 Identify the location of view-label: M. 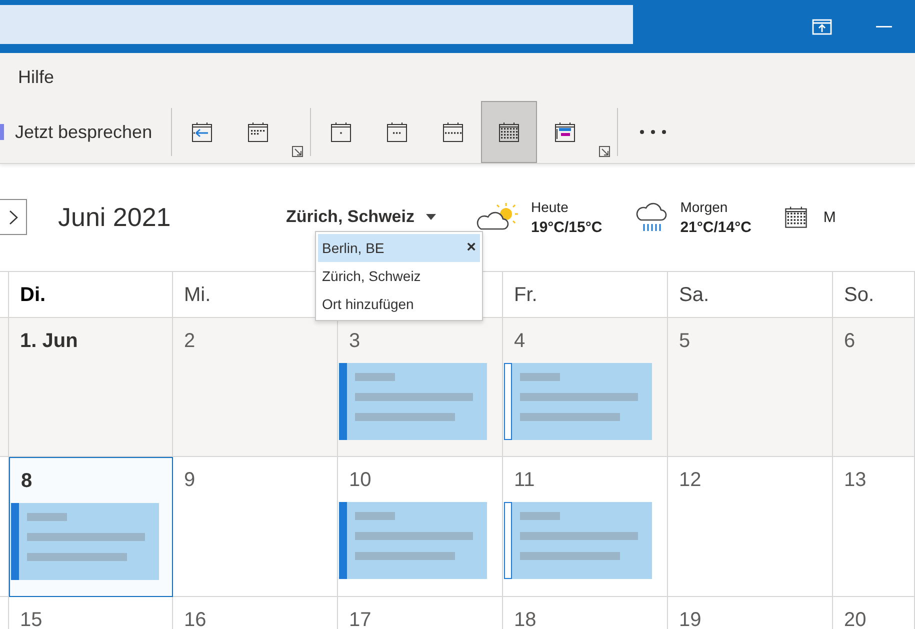
(829, 217).